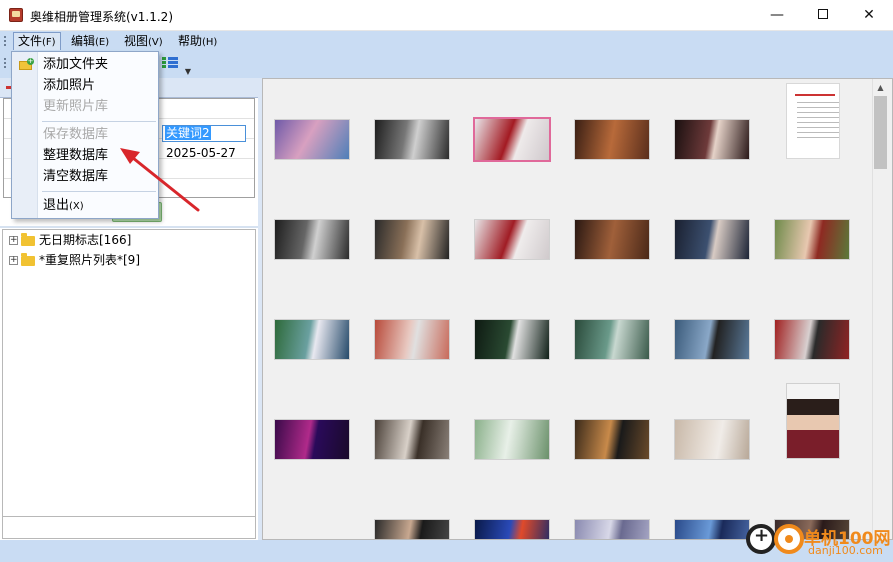 The width and height of the screenshot is (893, 562). I want to click on menu-file-label: 文件, so click(30, 41).